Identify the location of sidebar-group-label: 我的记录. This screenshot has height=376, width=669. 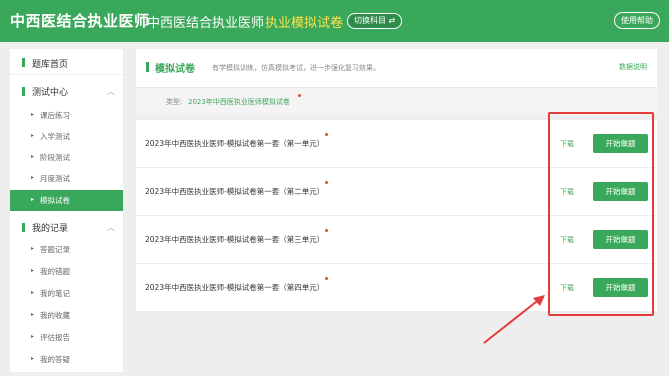
(50, 229).